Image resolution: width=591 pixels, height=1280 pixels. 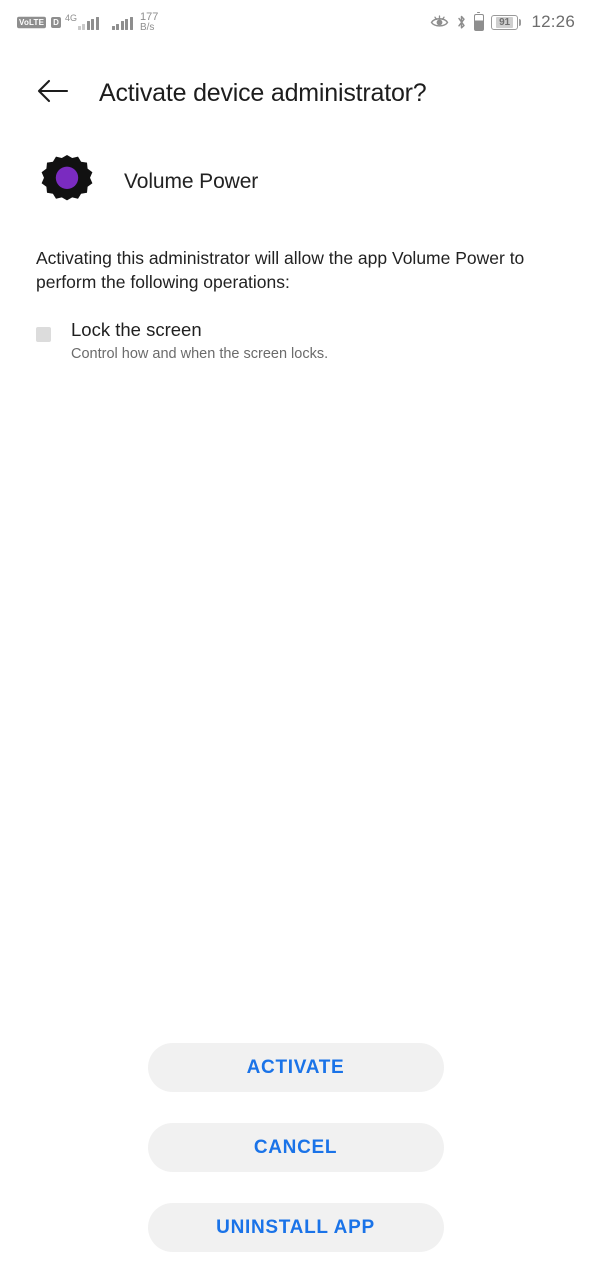 What do you see at coordinates (70, 18) in the screenshot?
I see `network-type-label: 4G` at bounding box center [70, 18].